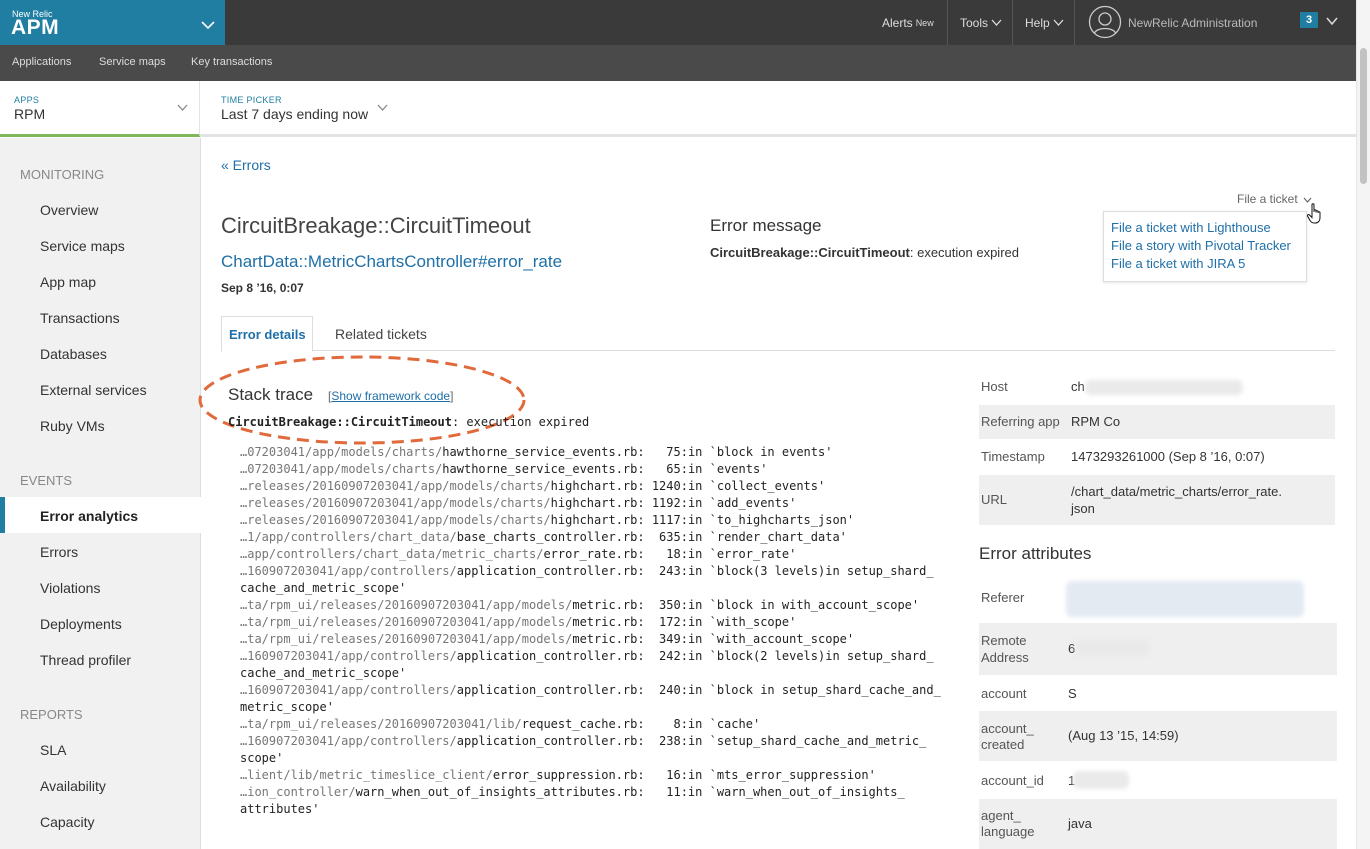  What do you see at coordinates (73, 786) in the screenshot?
I see `sidebar-item-availability: Availability` at bounding box center [73, 786].